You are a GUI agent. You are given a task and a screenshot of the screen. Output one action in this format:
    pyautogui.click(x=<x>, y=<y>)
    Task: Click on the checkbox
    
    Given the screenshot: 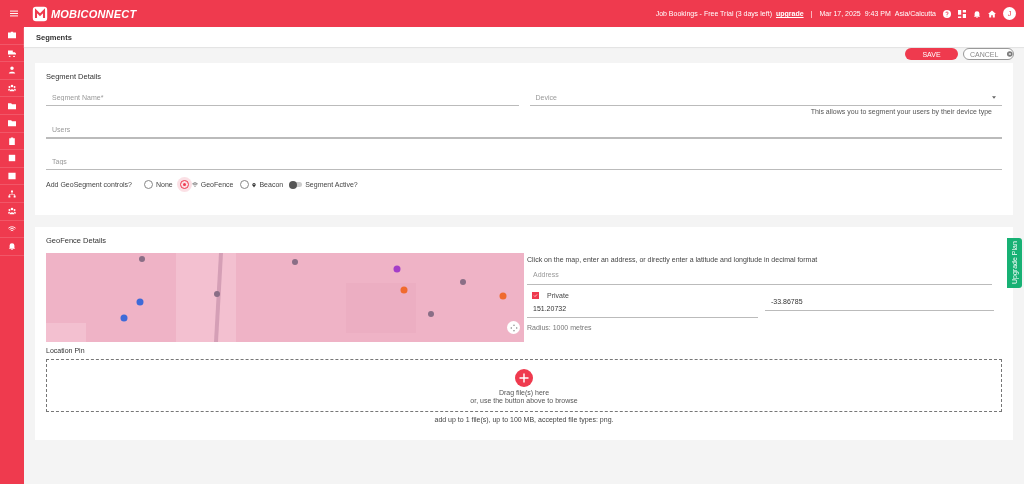 What is the action you would take?
    pyautogui.click(x=535, y=295)
    